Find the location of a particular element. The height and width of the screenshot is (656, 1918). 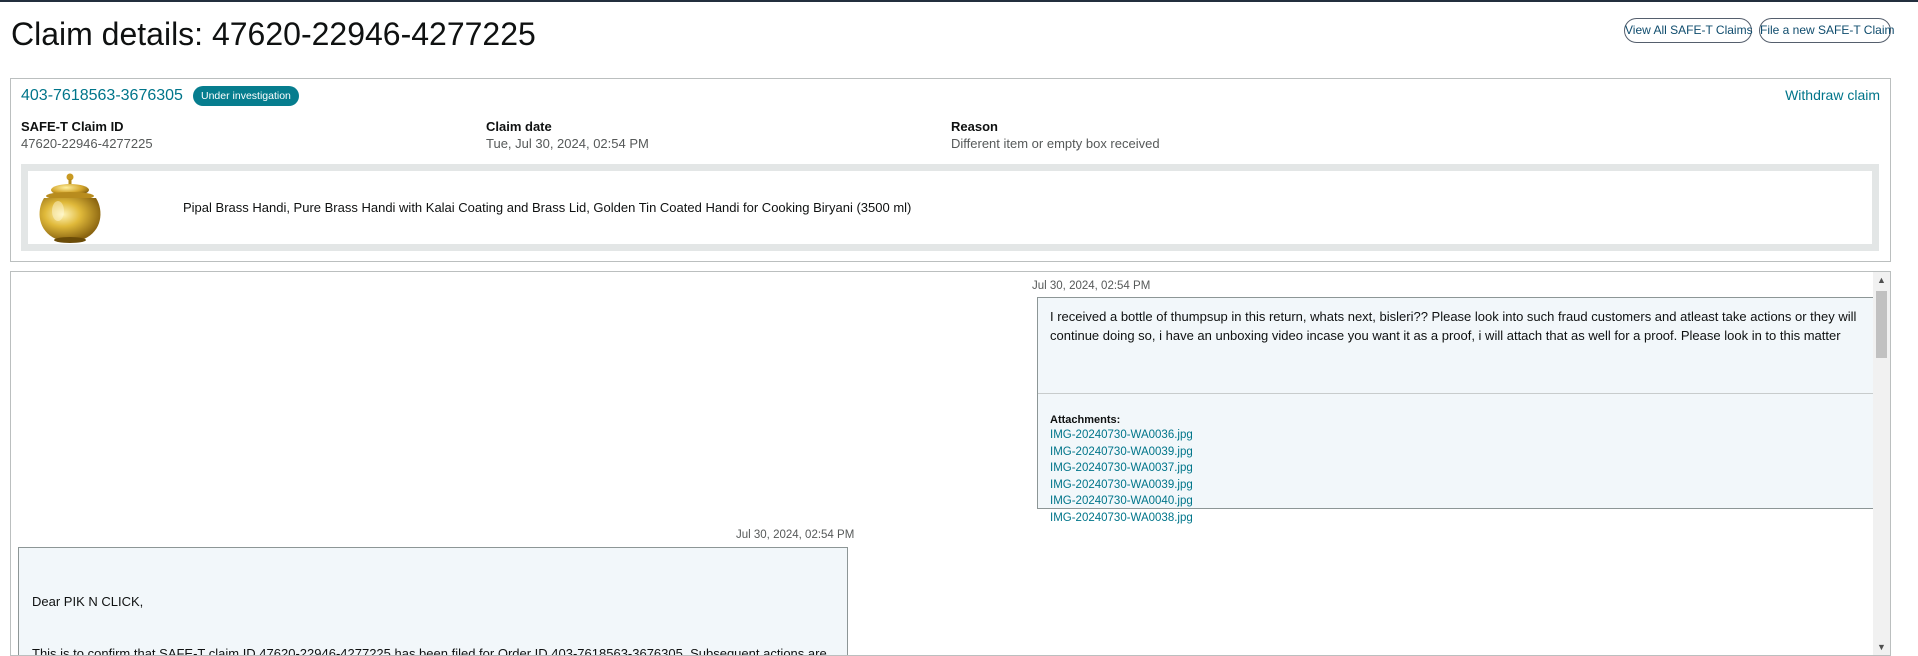

message-greeting: Dear PIK N CLICK, is located at coordinates (88, 601).